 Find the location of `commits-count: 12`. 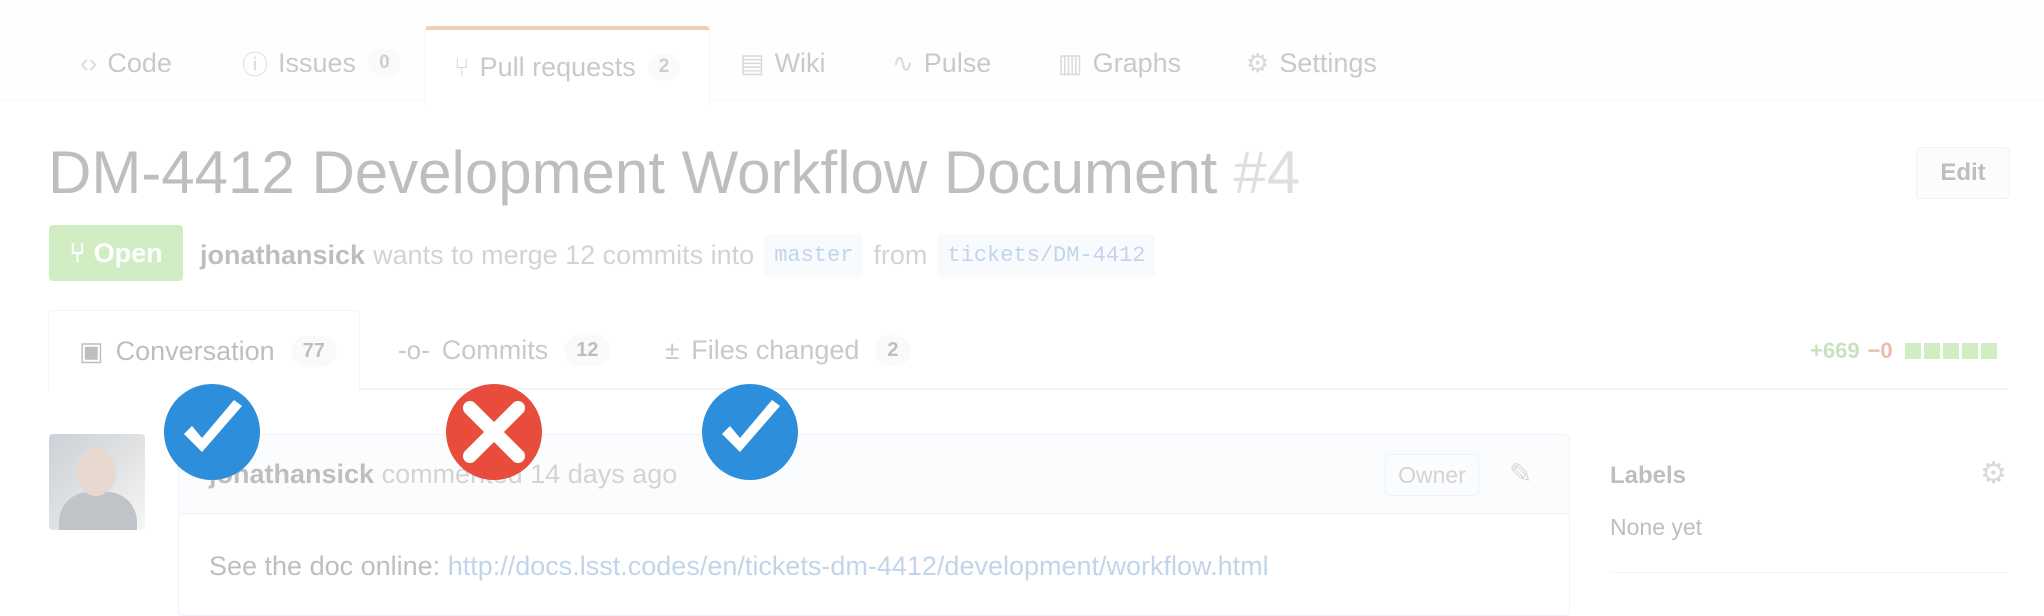

commits-count: 12 is located at coordinates (587, 350).